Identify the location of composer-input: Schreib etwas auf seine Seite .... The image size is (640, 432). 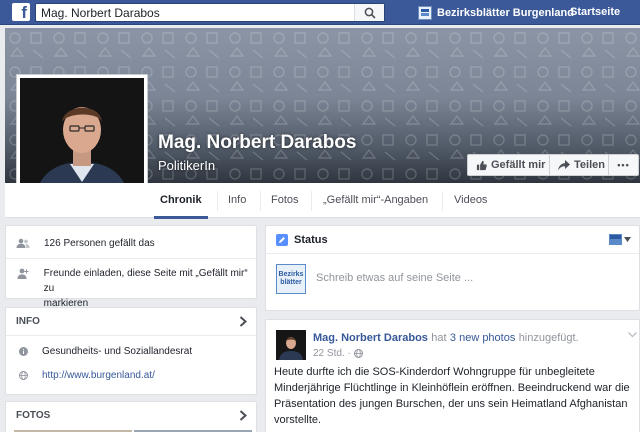
(394, 278).